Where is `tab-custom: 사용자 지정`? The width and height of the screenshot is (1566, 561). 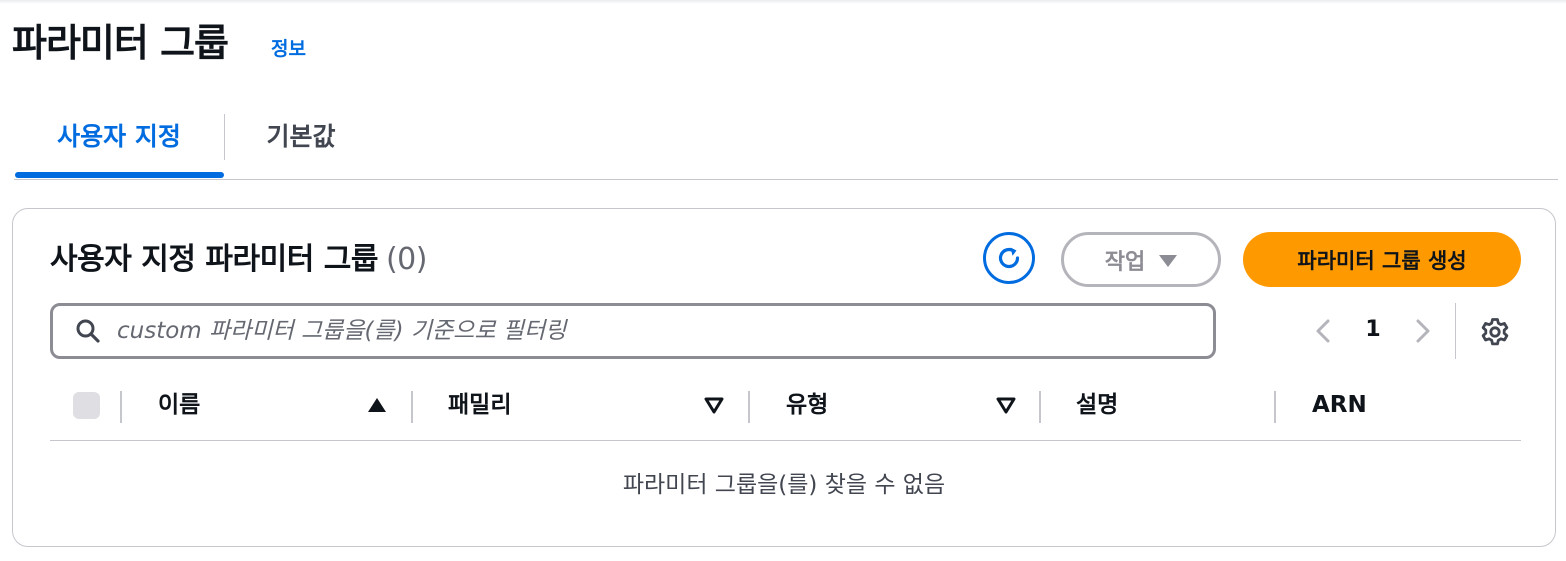
tab-custom: 사용자 지정 is located at coordinates (119, 138).